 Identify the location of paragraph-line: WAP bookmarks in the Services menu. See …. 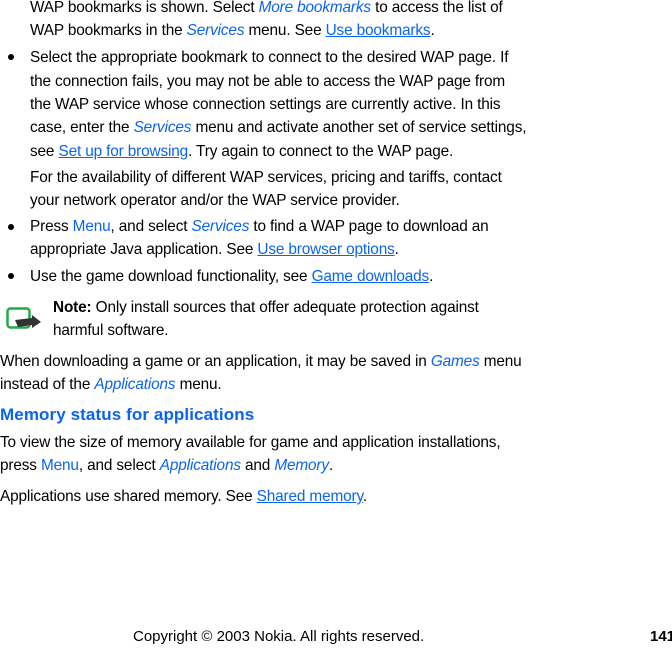
(232, 30).